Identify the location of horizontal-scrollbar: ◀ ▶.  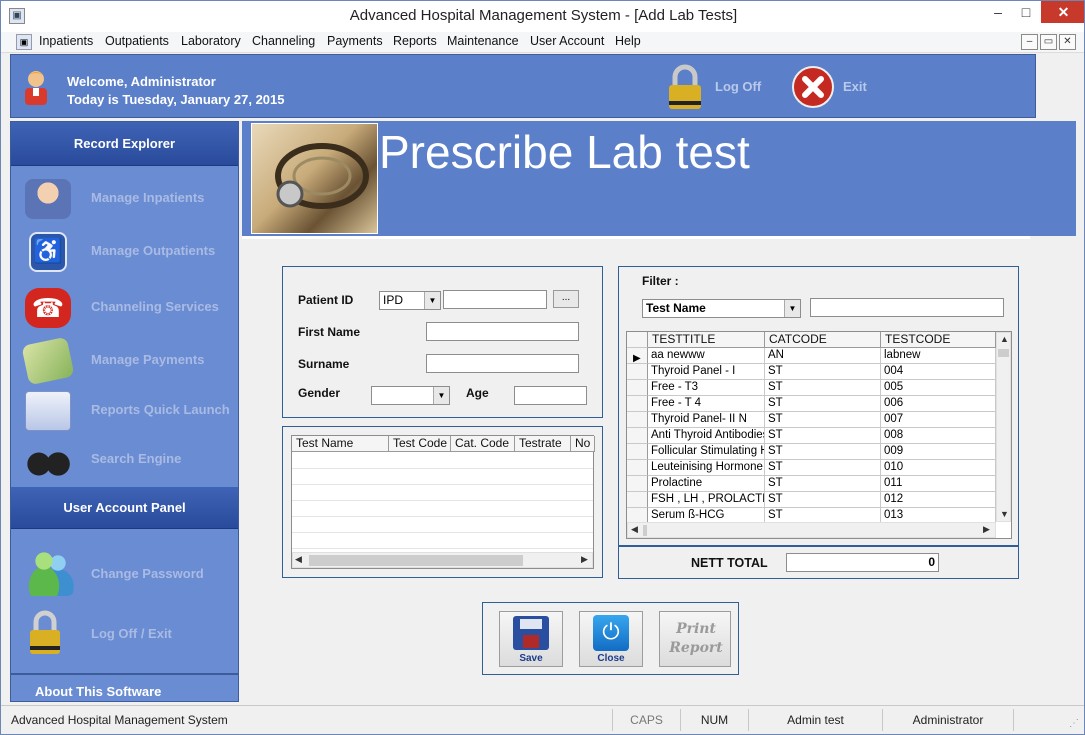
(442, 560).